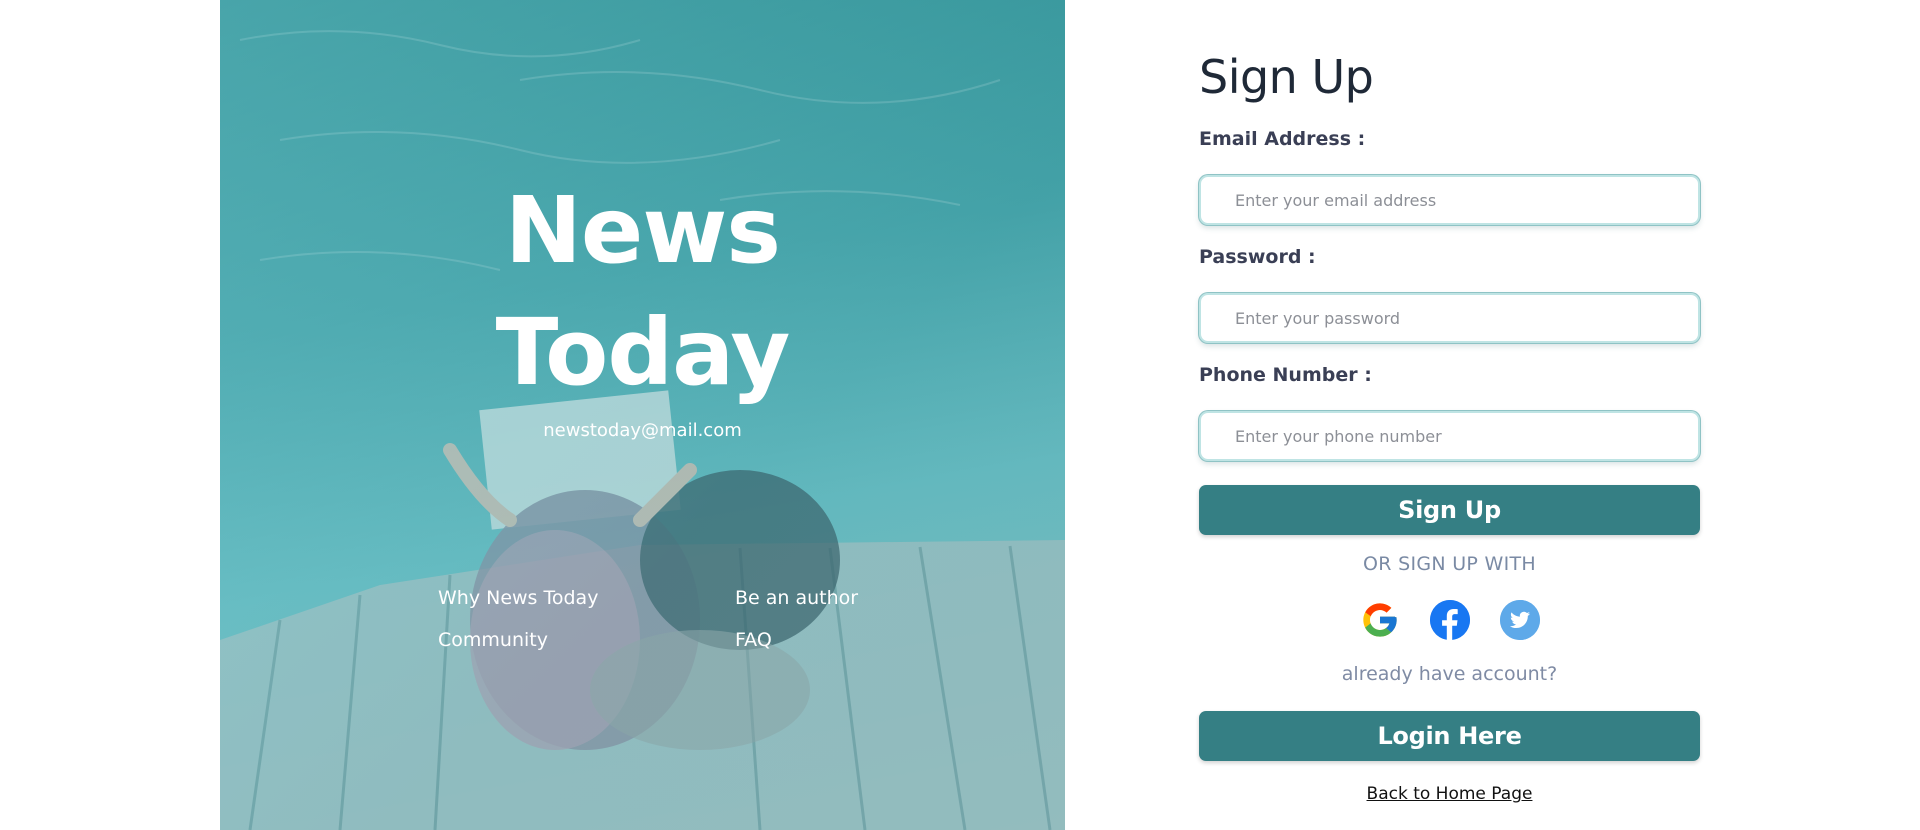 This screenshot has width=1920, height=830. Describe the element at coordinates (586, 640) in the screenshot. I see `link-community: Community` at that location.